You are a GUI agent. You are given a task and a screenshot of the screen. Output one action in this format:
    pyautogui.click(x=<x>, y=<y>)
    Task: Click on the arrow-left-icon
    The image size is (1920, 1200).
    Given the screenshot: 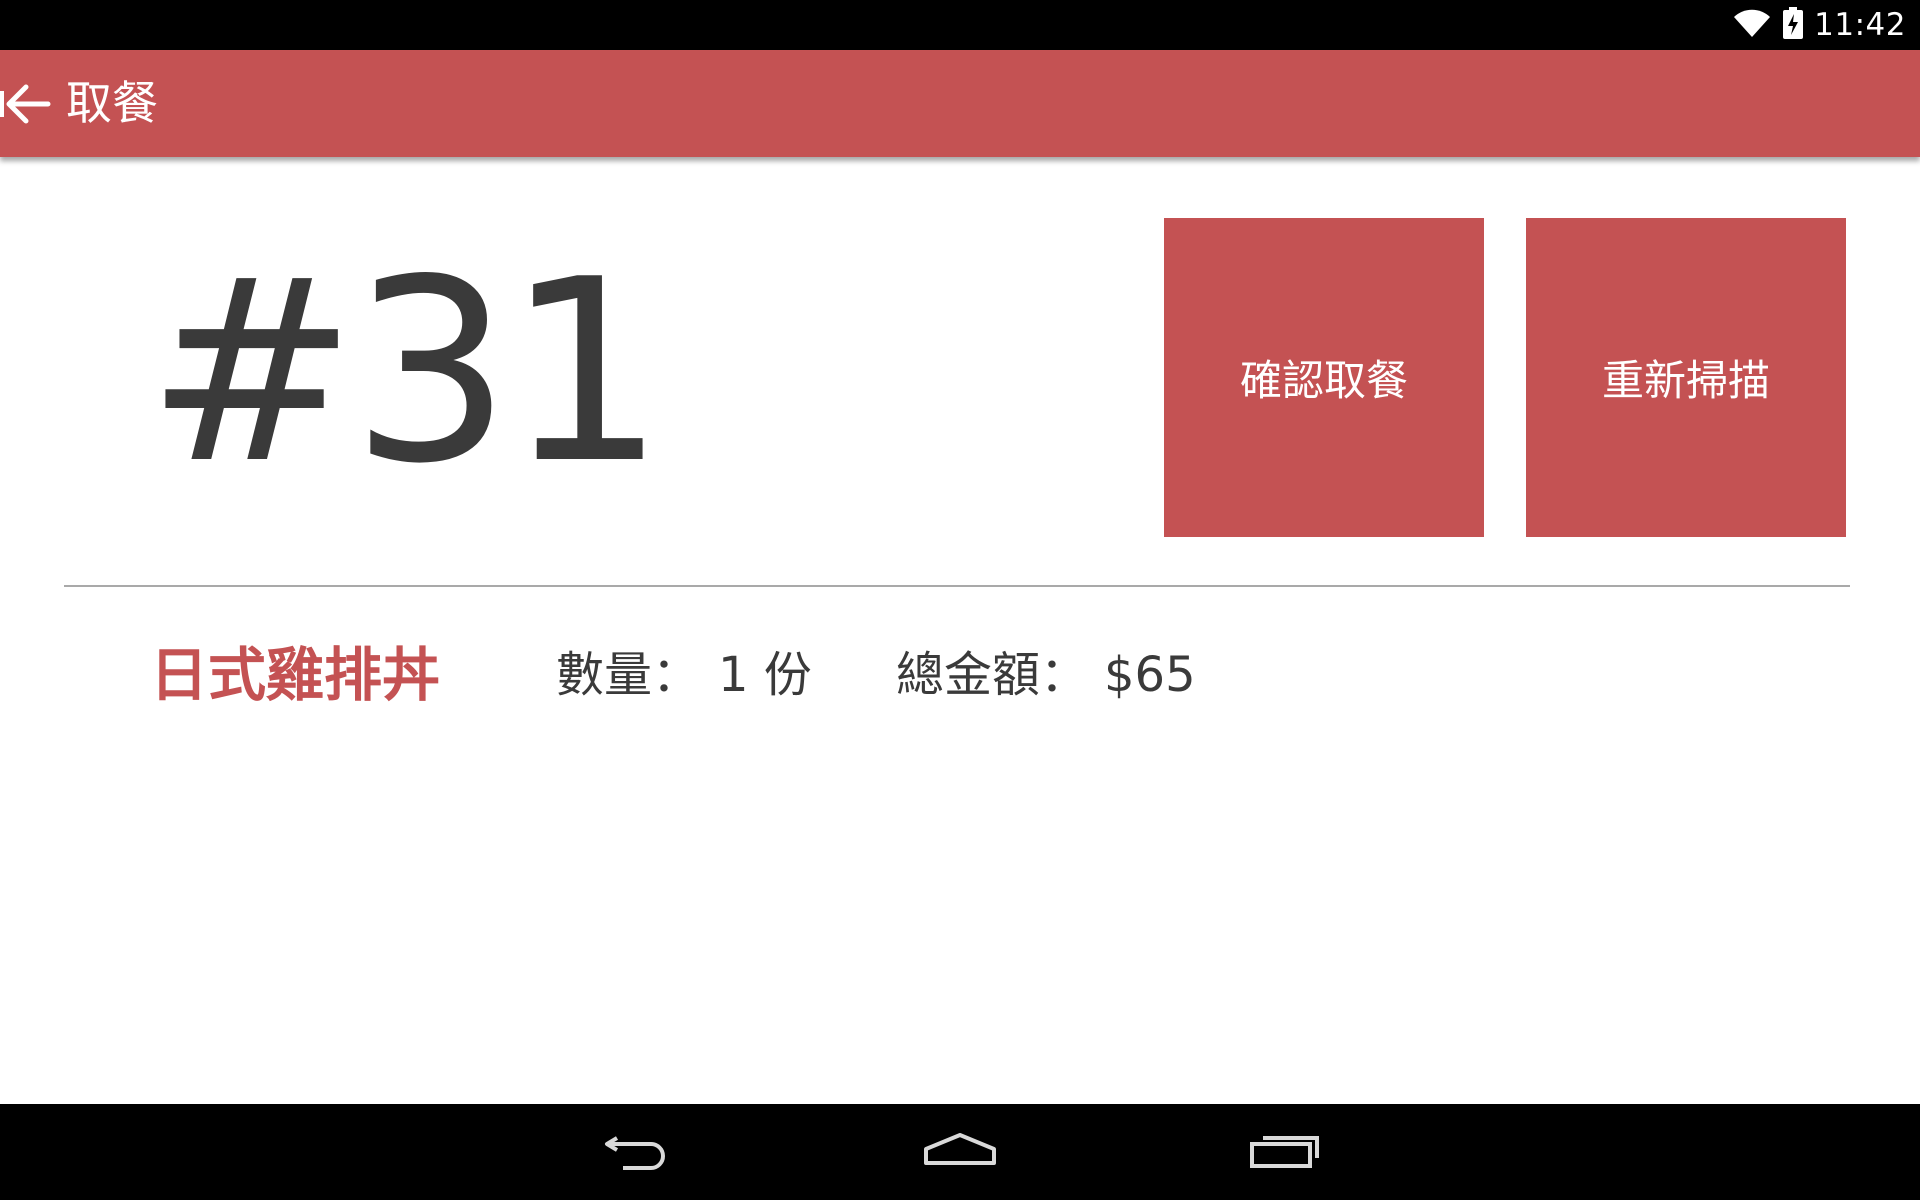 What is the action you would take?
    pyautogui.click(x=27, y=104)
    